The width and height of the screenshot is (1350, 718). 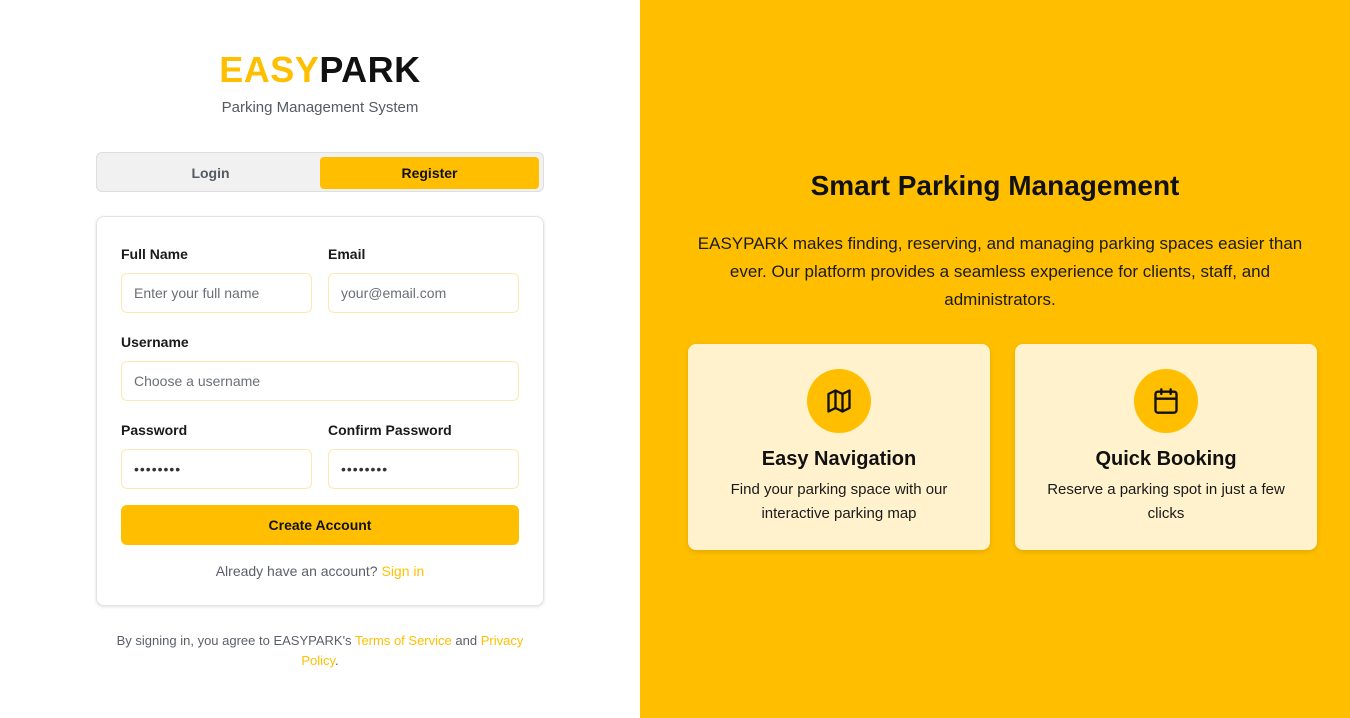 I want to click on email-label: Email, so click(x=347, y=254).